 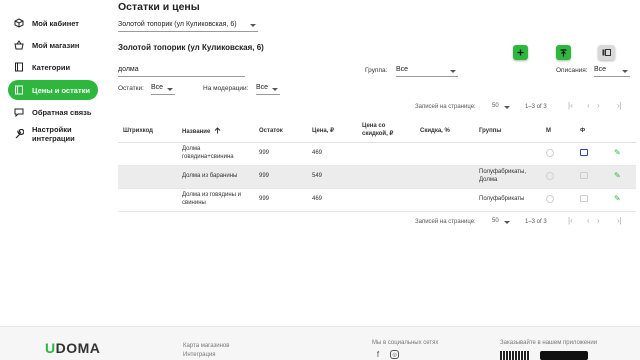 What do you see at coordinates (427, 71) in the screenshot?
I see `group-filter-select: Все` at bounding box center [427, 71].